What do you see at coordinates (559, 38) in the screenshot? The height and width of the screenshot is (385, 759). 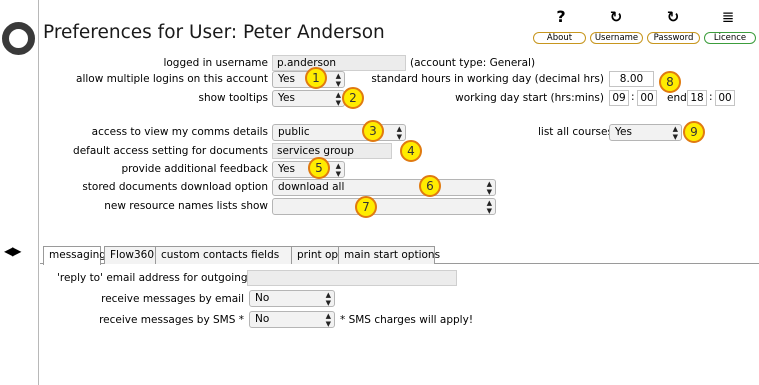 I see `about-button: About` at bounding box center [559, 38].